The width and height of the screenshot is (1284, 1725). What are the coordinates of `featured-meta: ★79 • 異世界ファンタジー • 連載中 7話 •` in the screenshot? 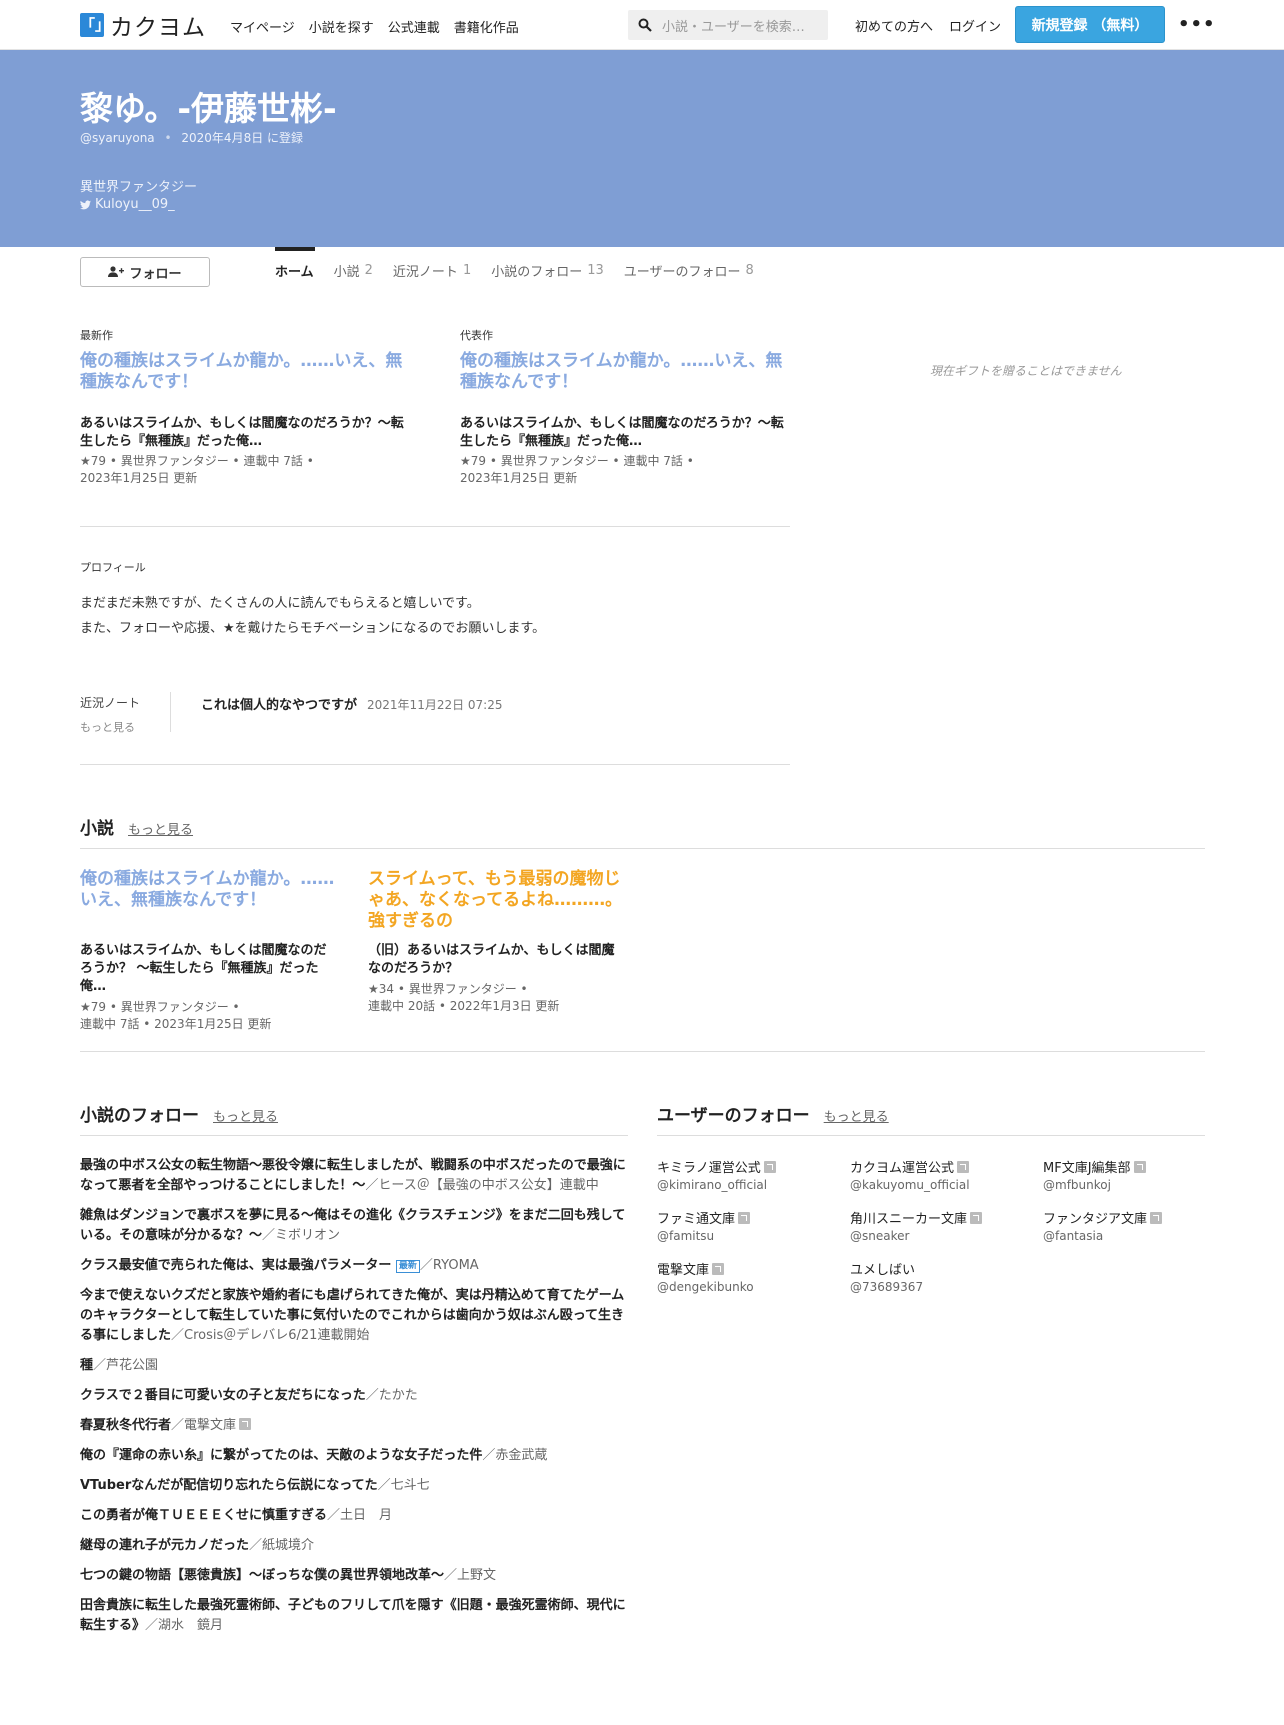 It's located at (577, 461).